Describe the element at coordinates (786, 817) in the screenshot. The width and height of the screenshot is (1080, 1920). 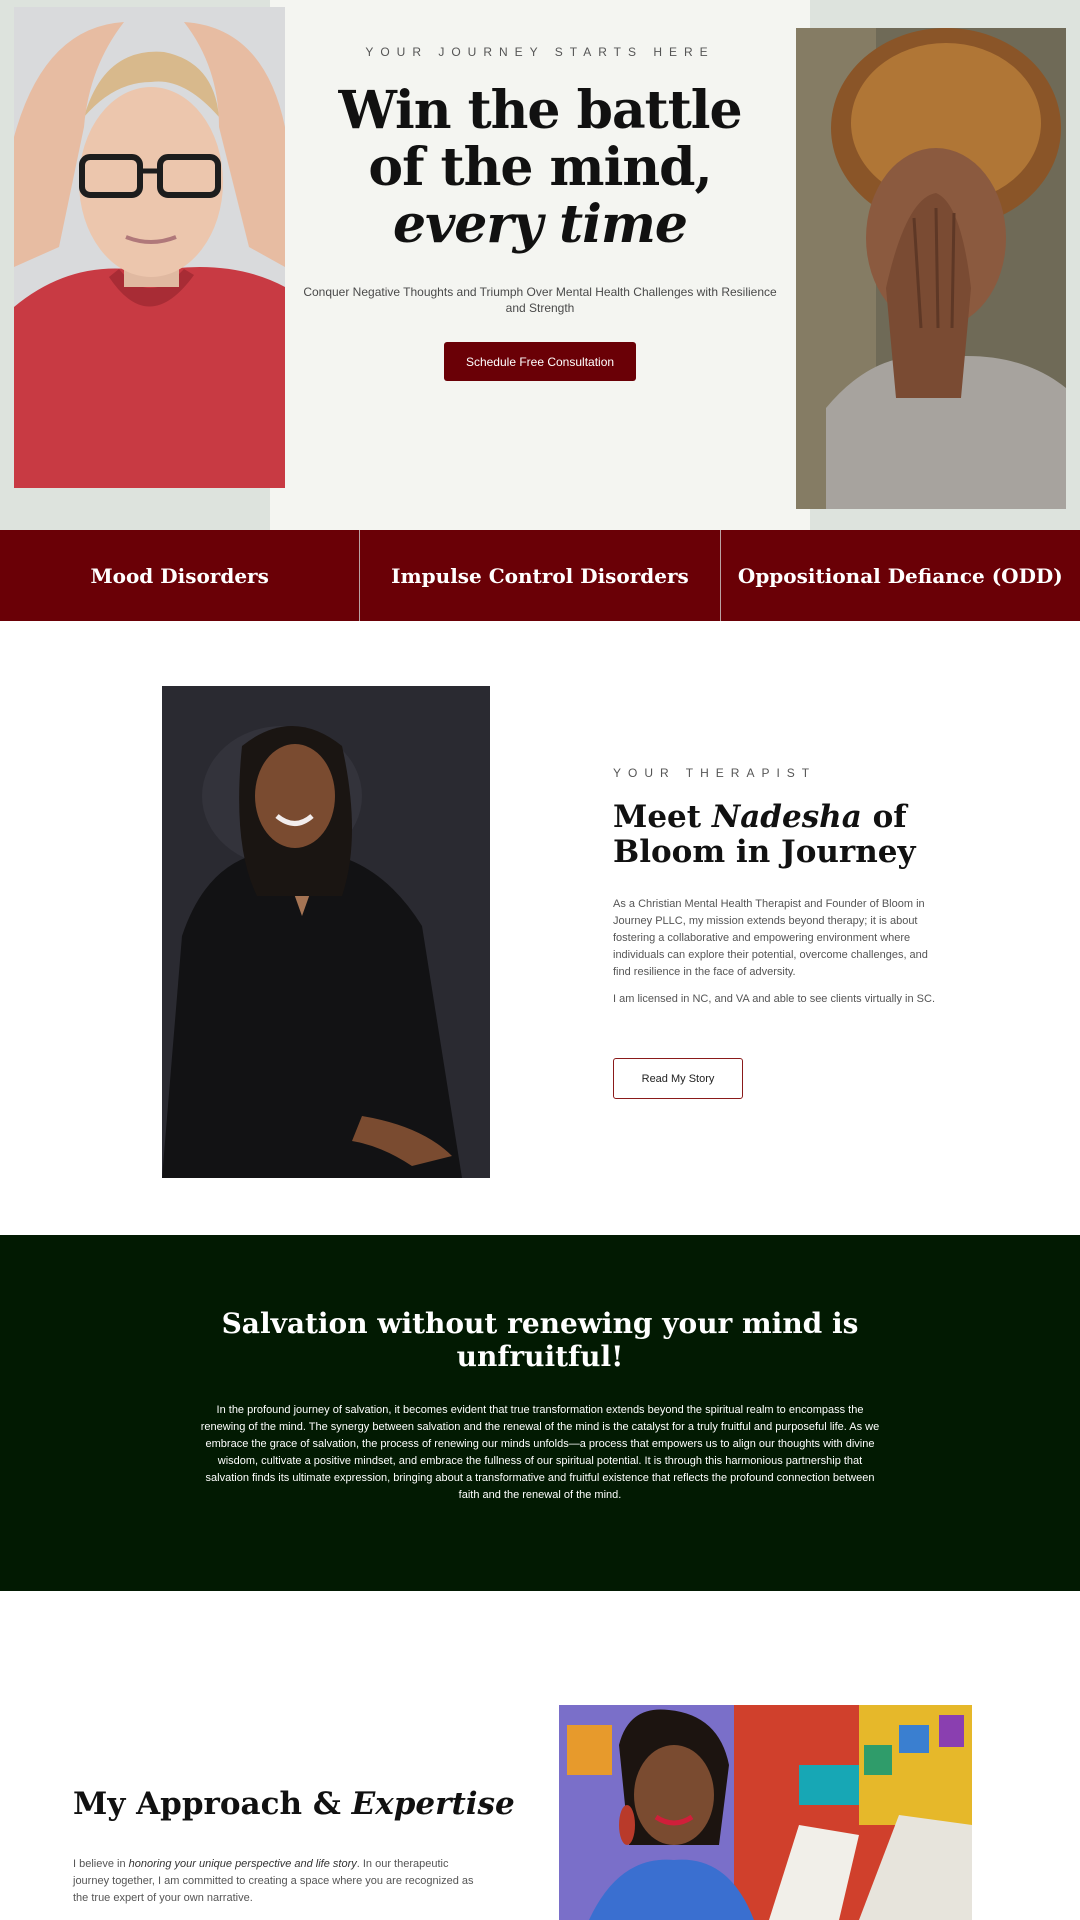
I see `therapist-title-name: Nadesha` at that location.